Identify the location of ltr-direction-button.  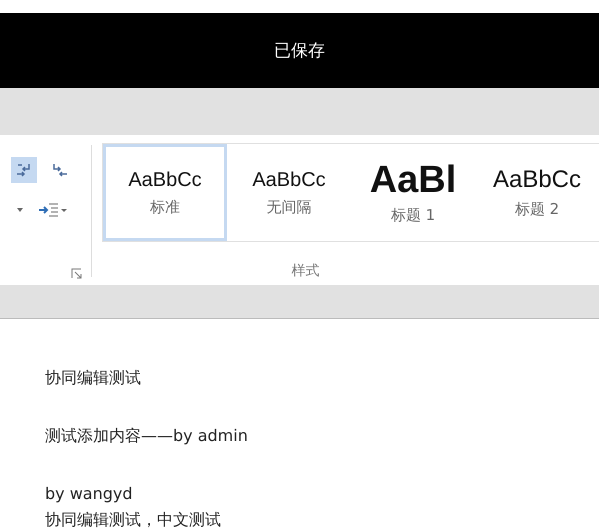
(24, 170).